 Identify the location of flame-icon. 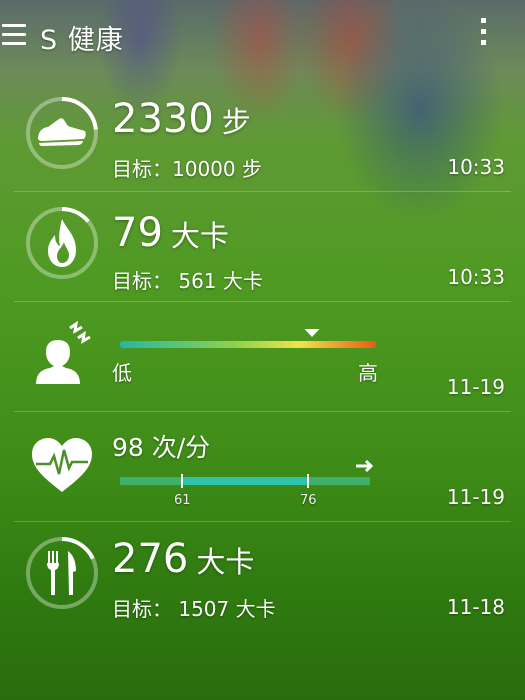
(62, 243).